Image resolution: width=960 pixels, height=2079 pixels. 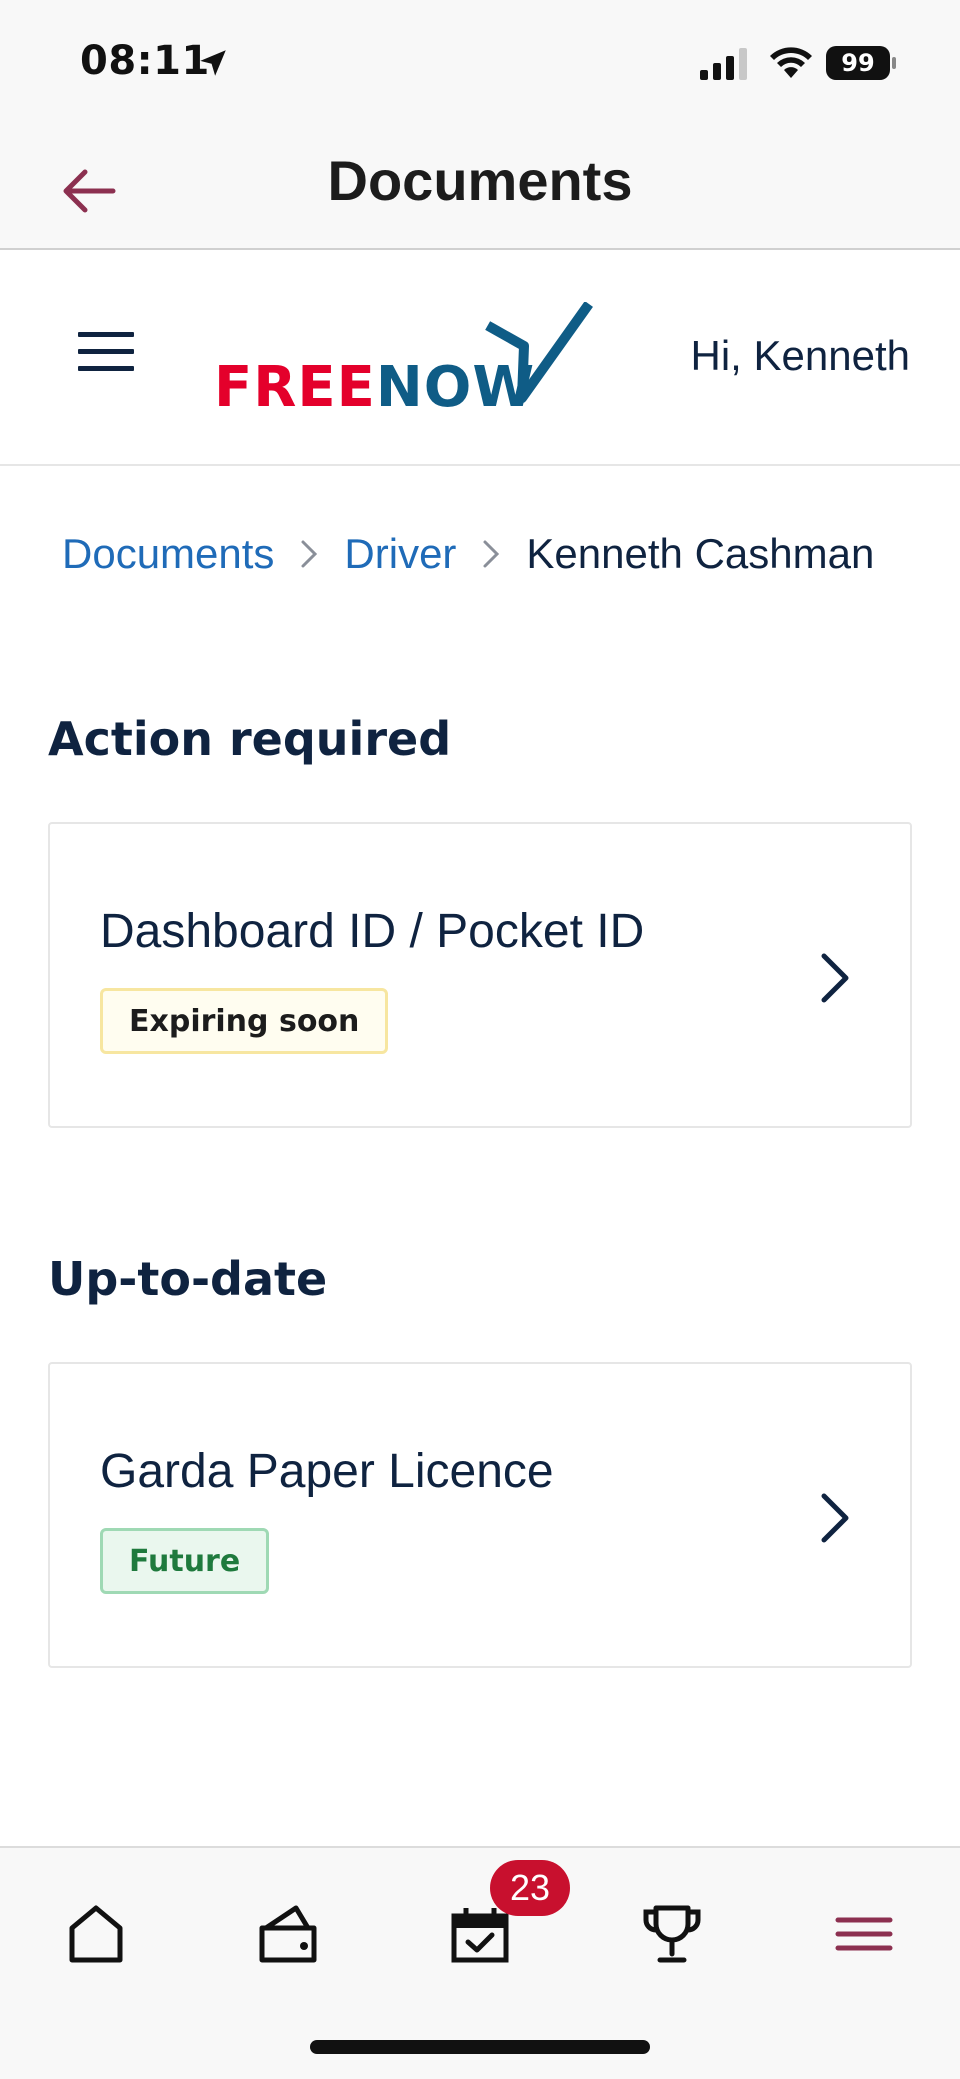 I want to click on breadcrumb-current: Kenneth Cashman, so click(x=700, y=553).